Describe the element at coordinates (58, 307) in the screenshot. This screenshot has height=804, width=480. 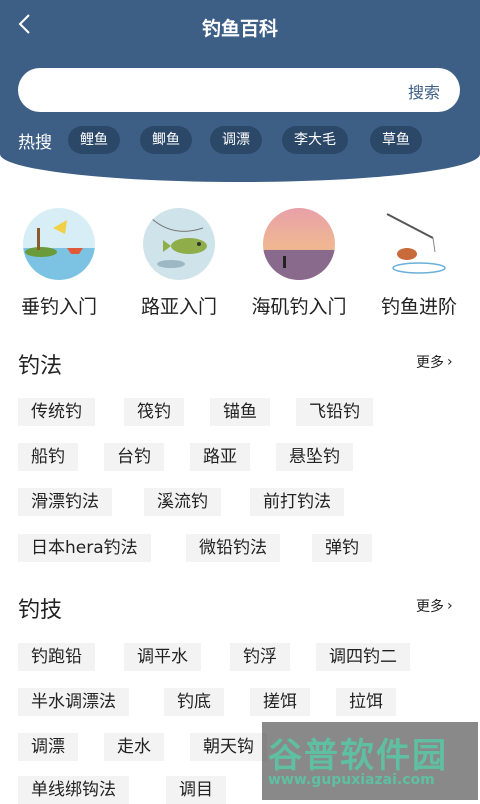
I see `category-label: 垂钓入门` at that location.